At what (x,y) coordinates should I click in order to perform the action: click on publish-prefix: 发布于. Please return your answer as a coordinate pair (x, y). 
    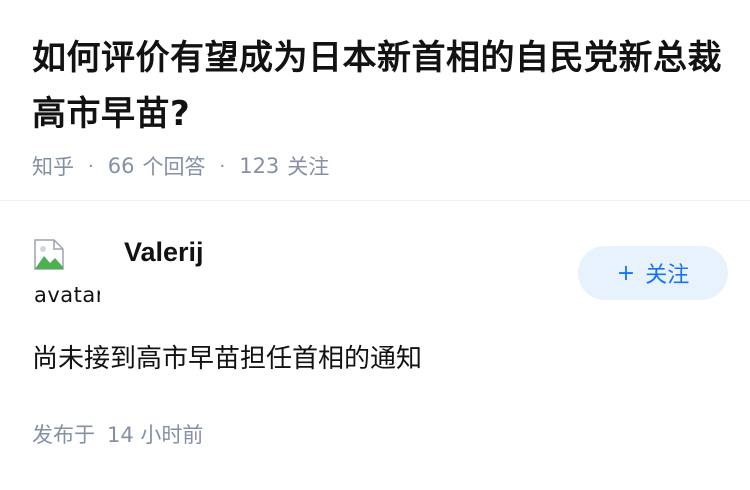
    Looking at the image, I should click on (63, 435).